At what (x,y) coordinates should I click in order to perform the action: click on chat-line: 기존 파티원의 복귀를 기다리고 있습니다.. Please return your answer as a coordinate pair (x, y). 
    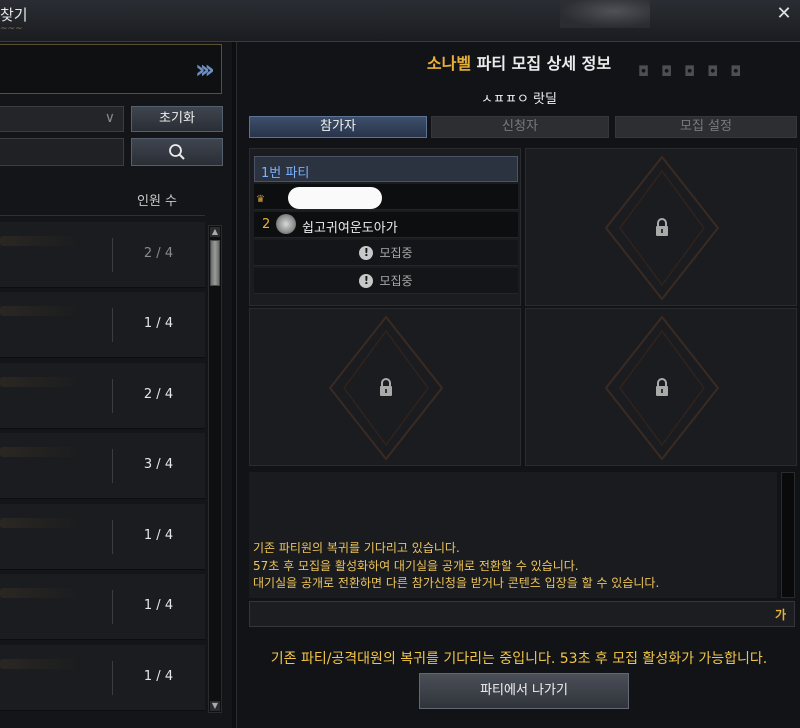
    Looking at the image, I should click on (356, 548).